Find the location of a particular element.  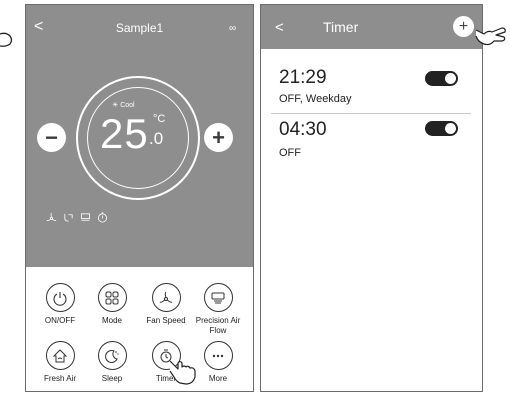

add-timer-button: + is located at coordinates (463, 26).